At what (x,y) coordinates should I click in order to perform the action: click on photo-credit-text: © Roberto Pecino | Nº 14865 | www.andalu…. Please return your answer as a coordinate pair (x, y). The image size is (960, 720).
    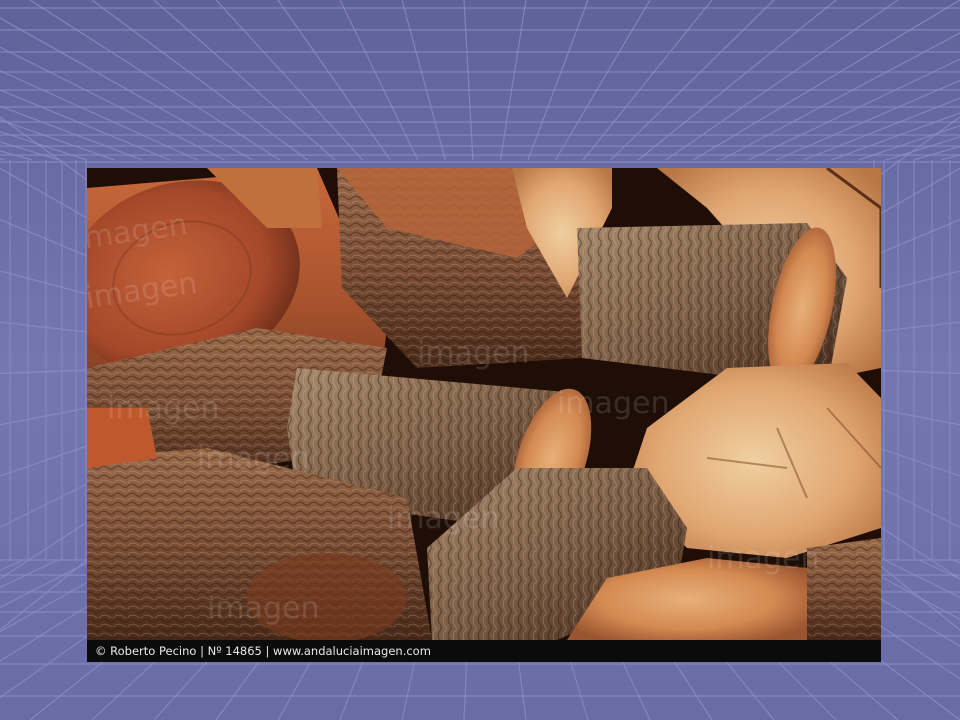
    Looking at the image, I should click on (263, 651).